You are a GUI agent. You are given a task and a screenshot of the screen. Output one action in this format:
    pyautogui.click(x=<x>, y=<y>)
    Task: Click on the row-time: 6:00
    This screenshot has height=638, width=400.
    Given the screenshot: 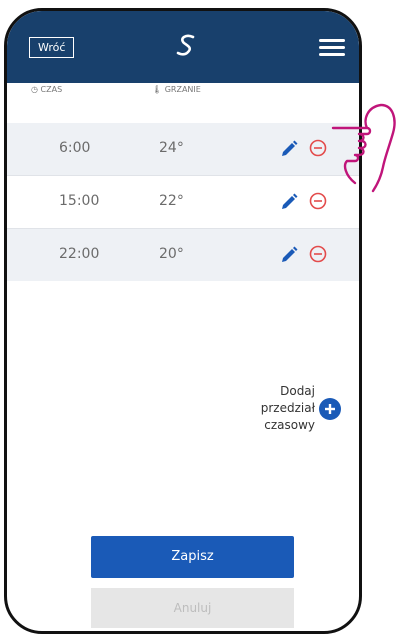 What is the action you would take?
    pyautogui.click(x=75, y=148)
    